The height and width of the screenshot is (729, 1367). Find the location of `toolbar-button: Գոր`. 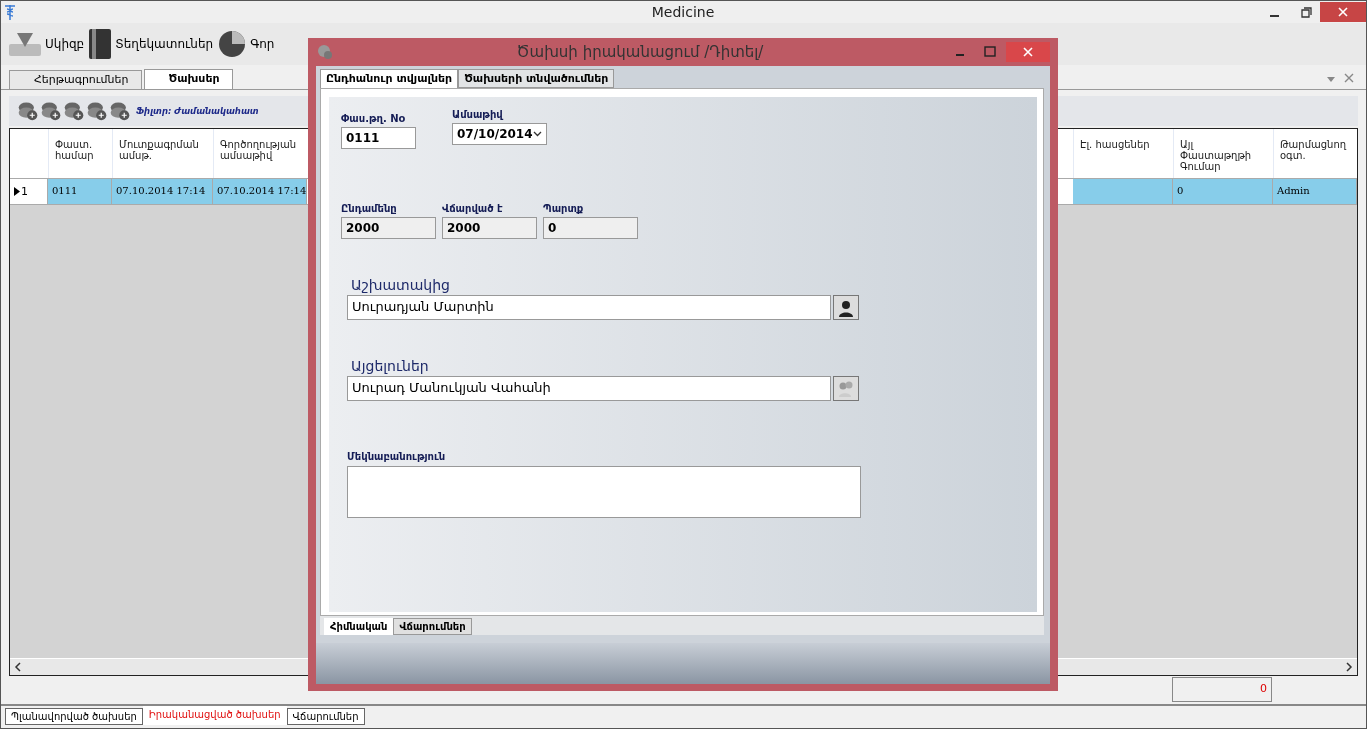

toolbar-button: Գոր is located at coordinates (246, 44).